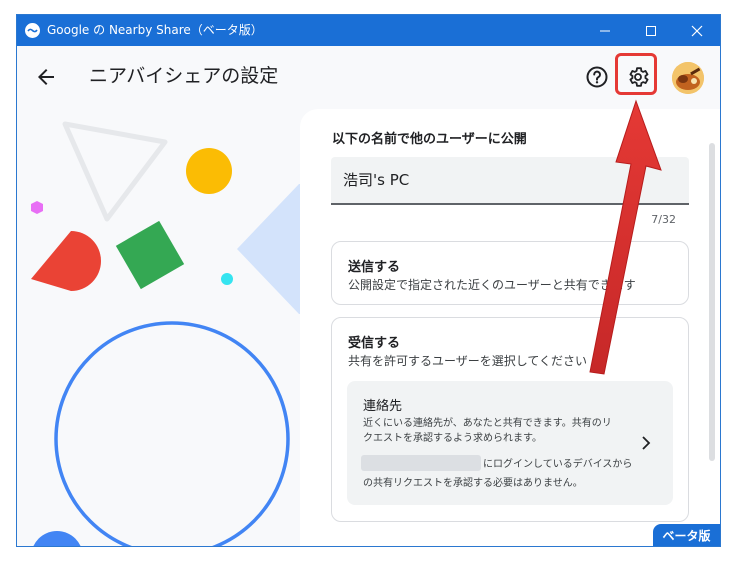 Image resolution: width=738 pixels, height=564 pixels. Describe the element at coordinates (558, 464) in the screenshot. I see `contacts-line-3: にログインしているデバイスから` at that location.